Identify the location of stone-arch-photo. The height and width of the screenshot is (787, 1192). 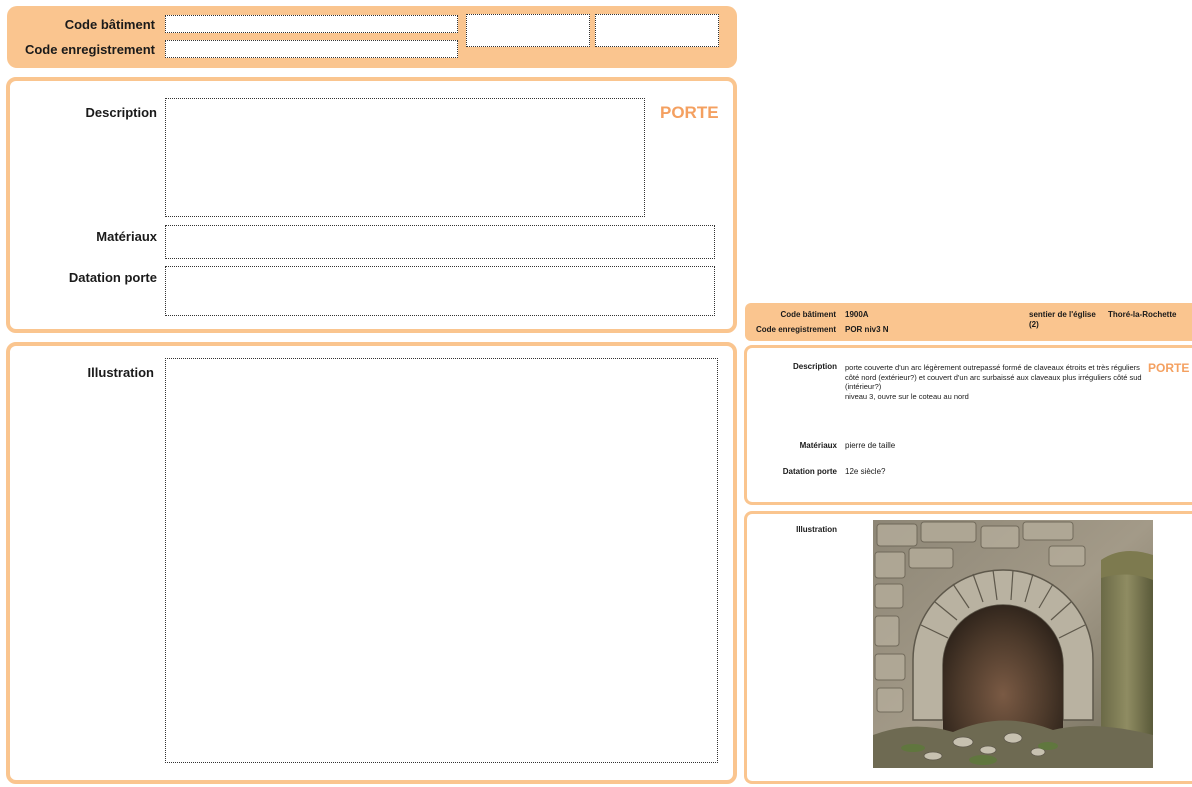
(1013, 644).